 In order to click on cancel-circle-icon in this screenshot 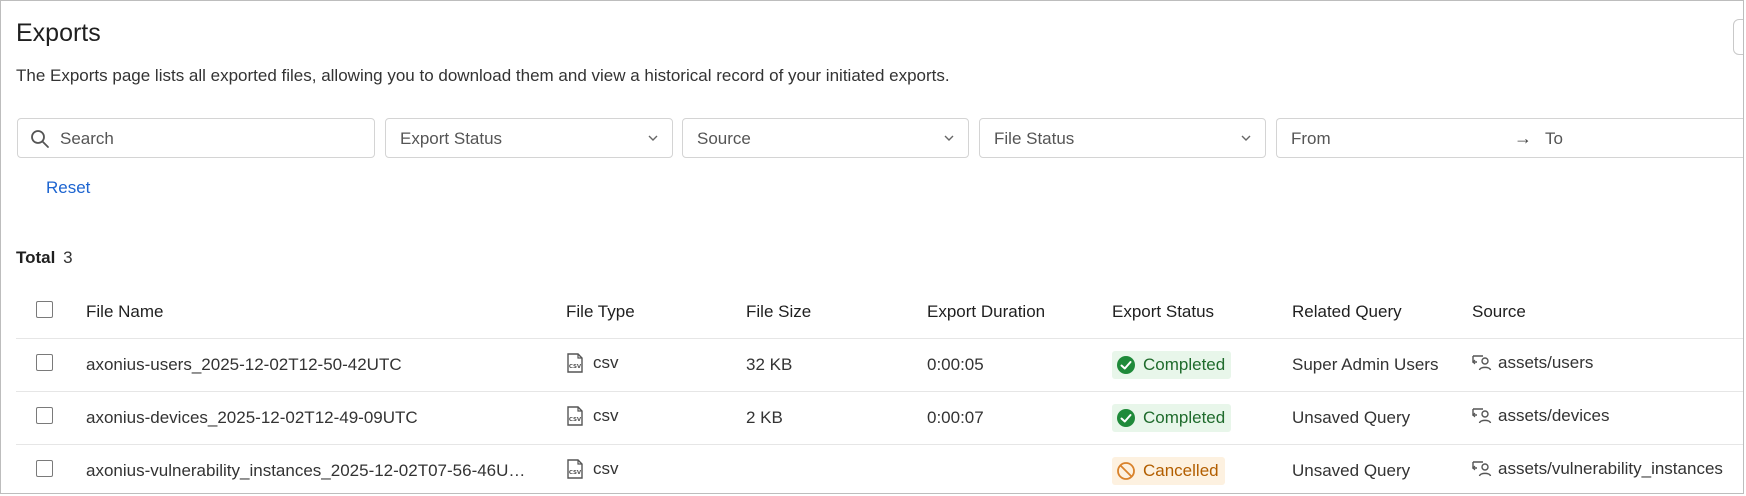, I will do `click(1126, 471)`.